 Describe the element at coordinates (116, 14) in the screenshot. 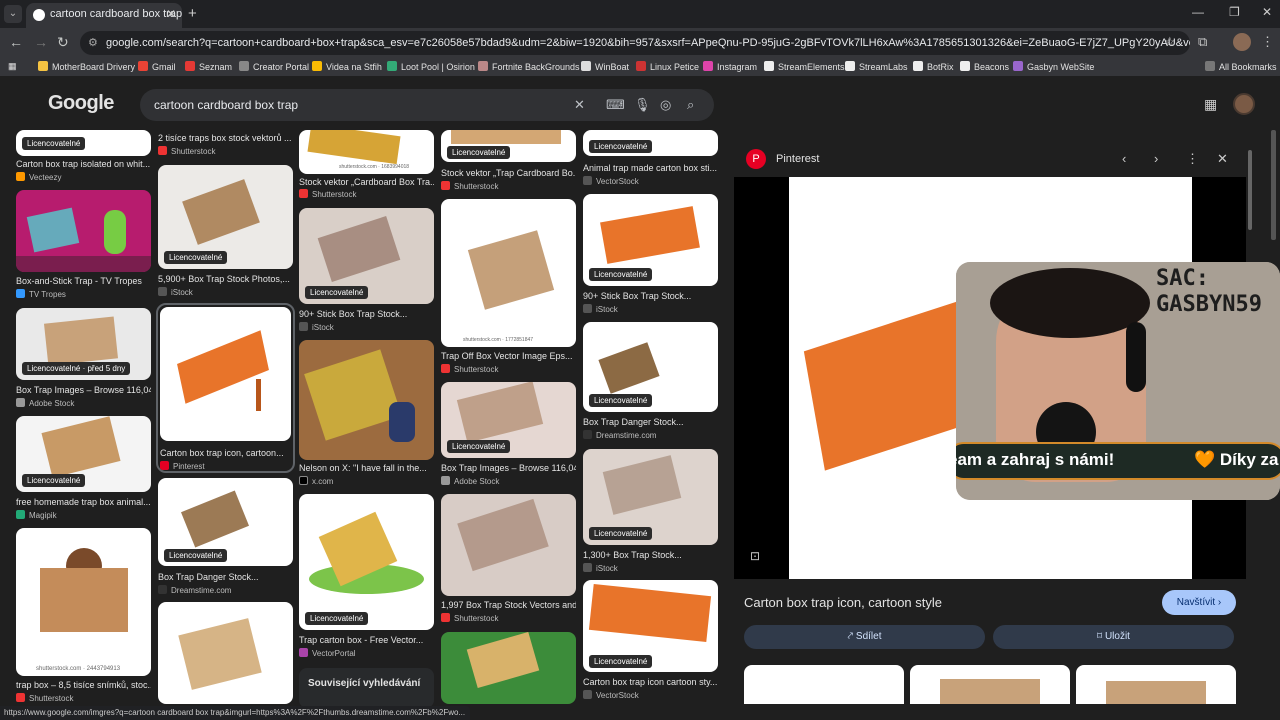

I see `tab-title: cartoon cardboard box trap - Hl` at that location.